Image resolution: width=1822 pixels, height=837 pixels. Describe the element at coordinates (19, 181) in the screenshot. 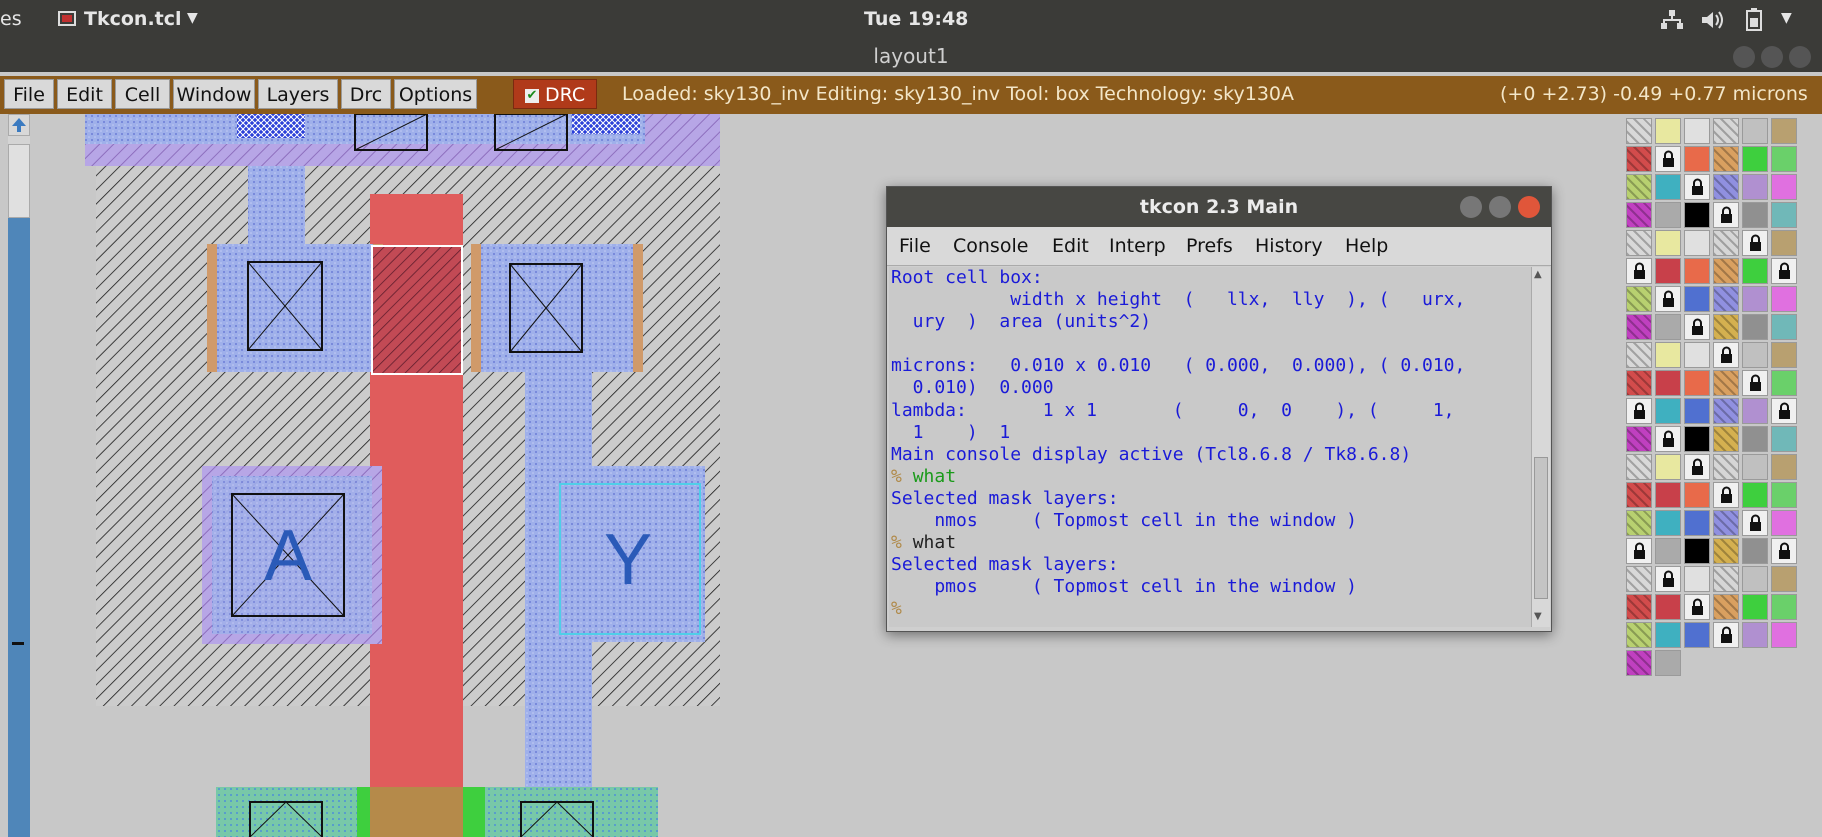

I see `scroll-thumb` at that location.